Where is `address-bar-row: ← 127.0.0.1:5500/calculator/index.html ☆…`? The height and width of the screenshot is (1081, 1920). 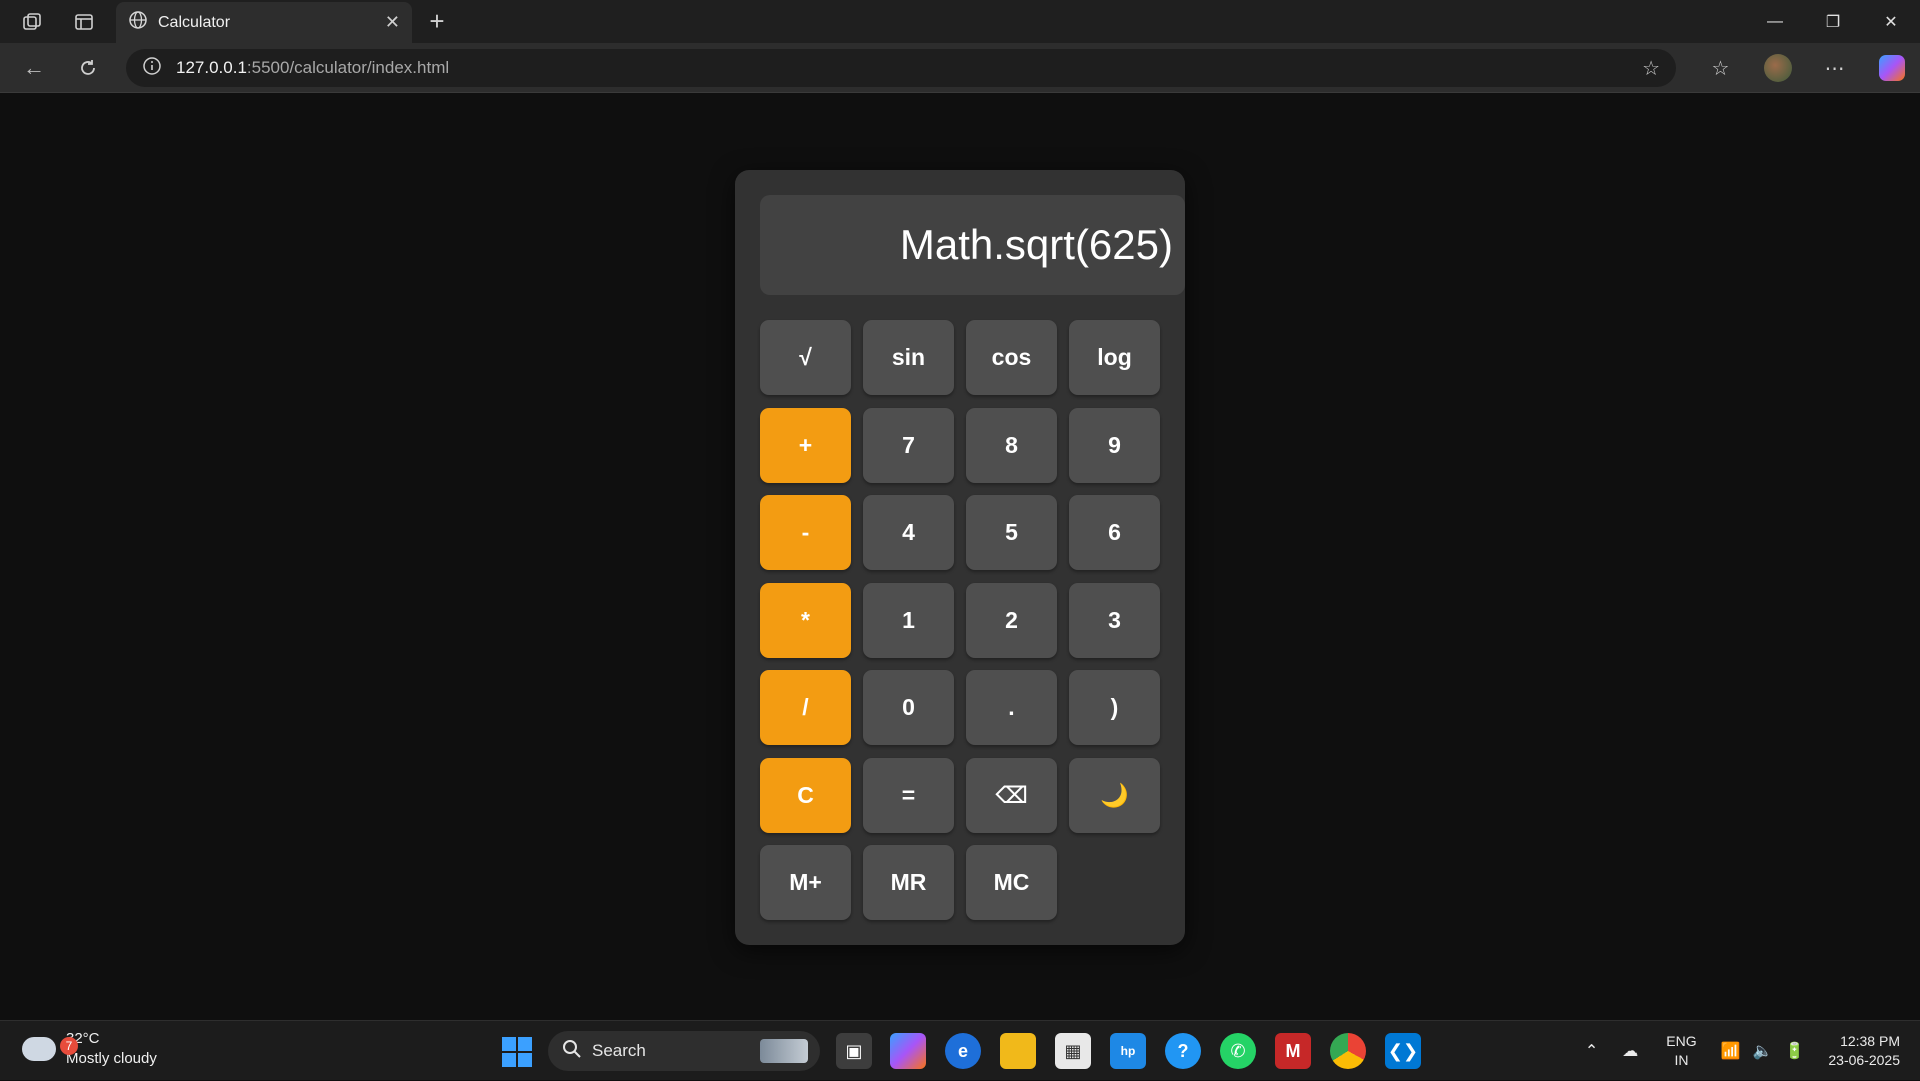
address-bar-row: ← 127.0.0.1:5500/calculator/index.html ☆… is located at coordinates (960, 68).